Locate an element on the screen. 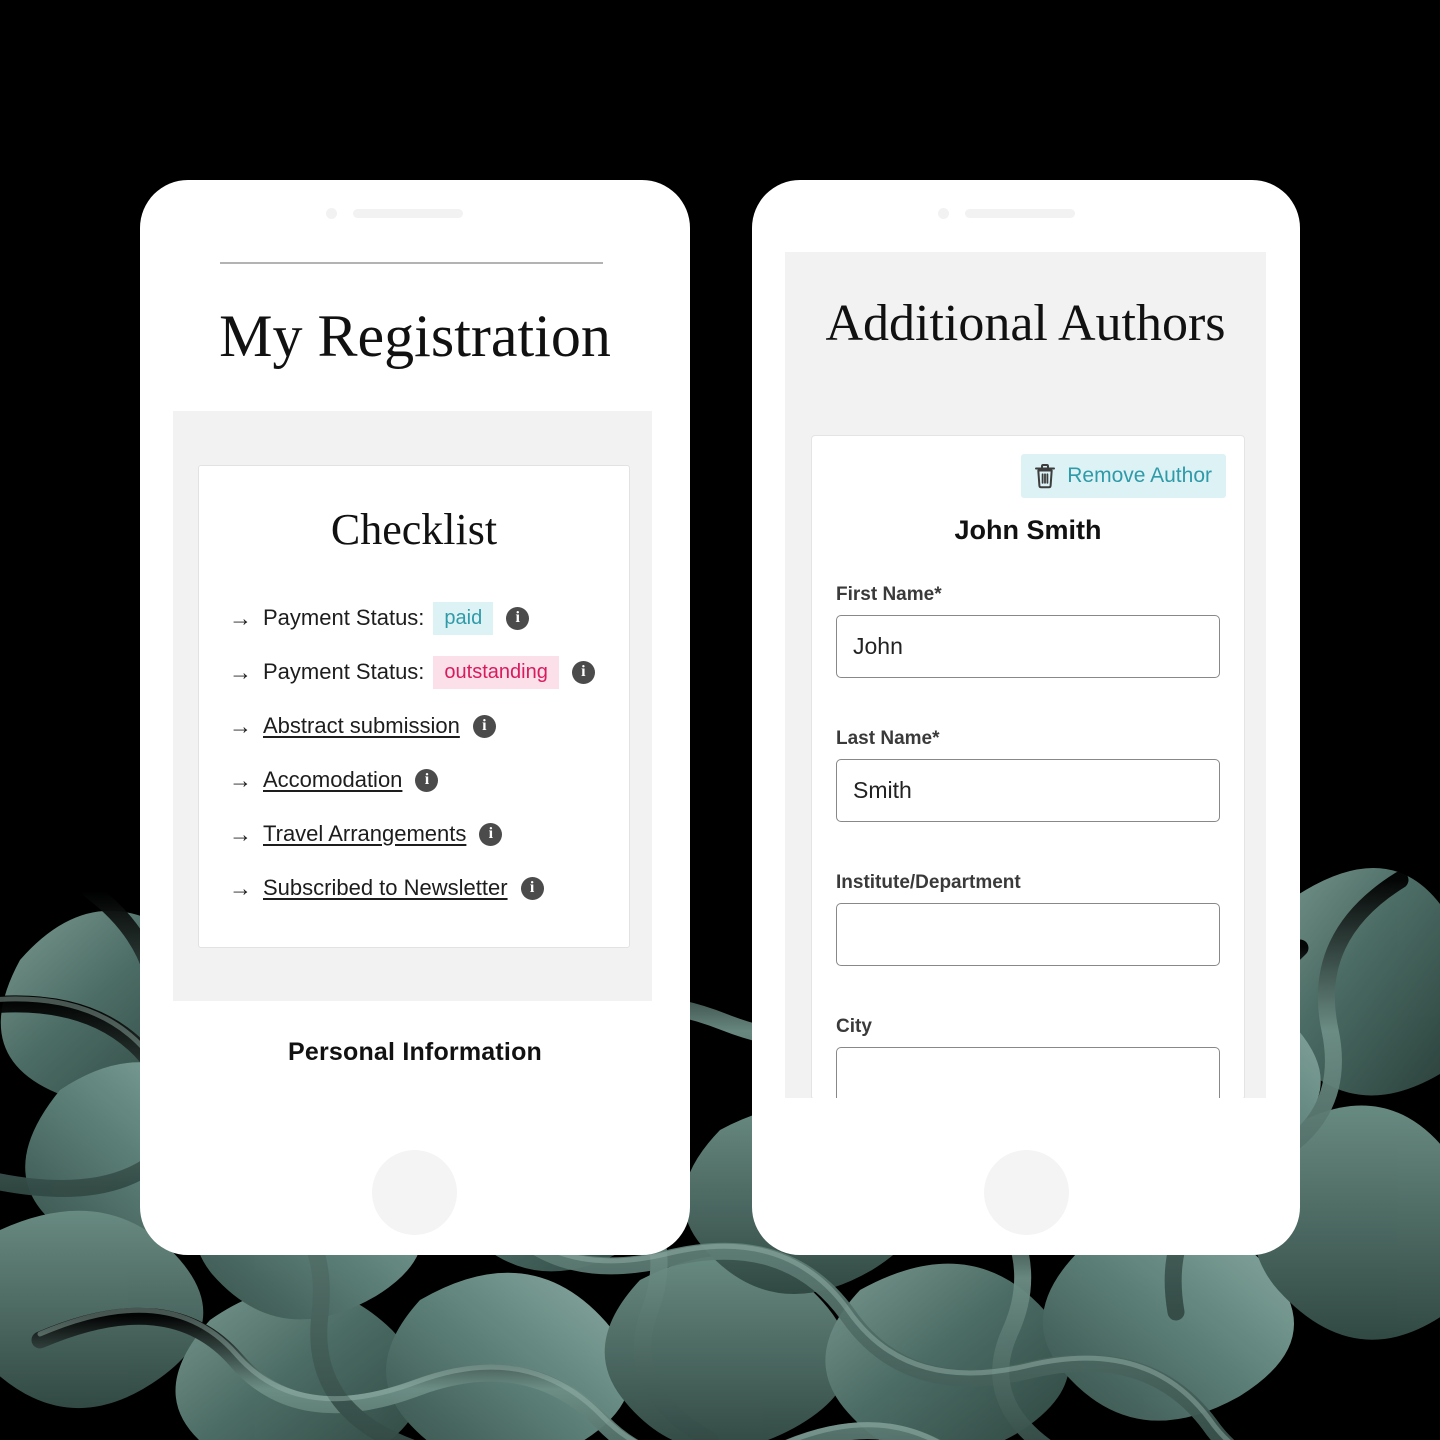 This screenshot has width=1440, height=1440. first-name-input is located at coordinates (1028, 646).